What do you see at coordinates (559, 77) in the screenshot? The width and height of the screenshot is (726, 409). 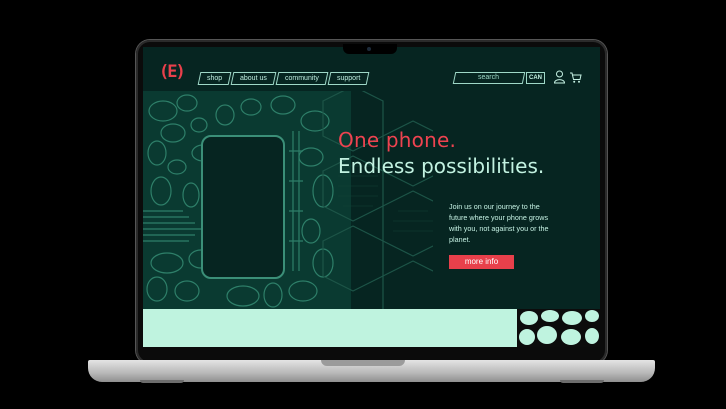 I see `user-icon` at bounding box center [559, 77].